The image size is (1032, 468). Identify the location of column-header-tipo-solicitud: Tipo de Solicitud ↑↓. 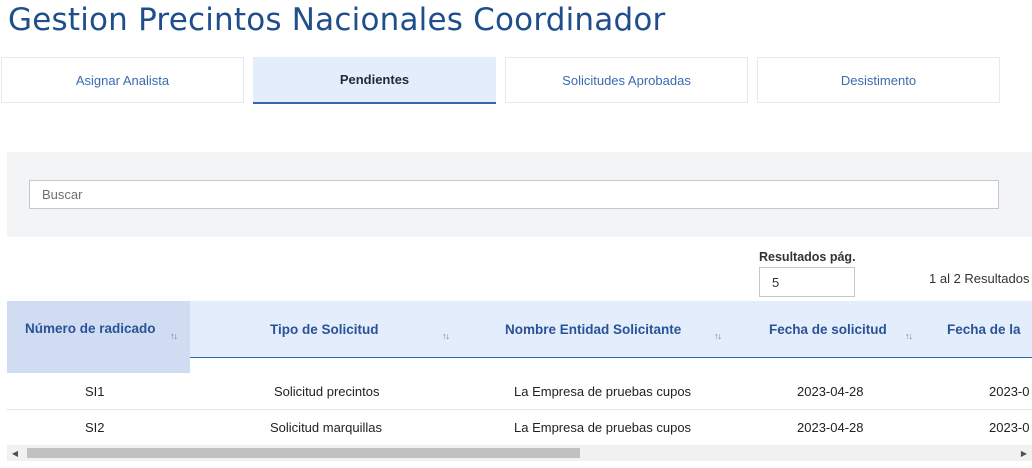
(370, 329).